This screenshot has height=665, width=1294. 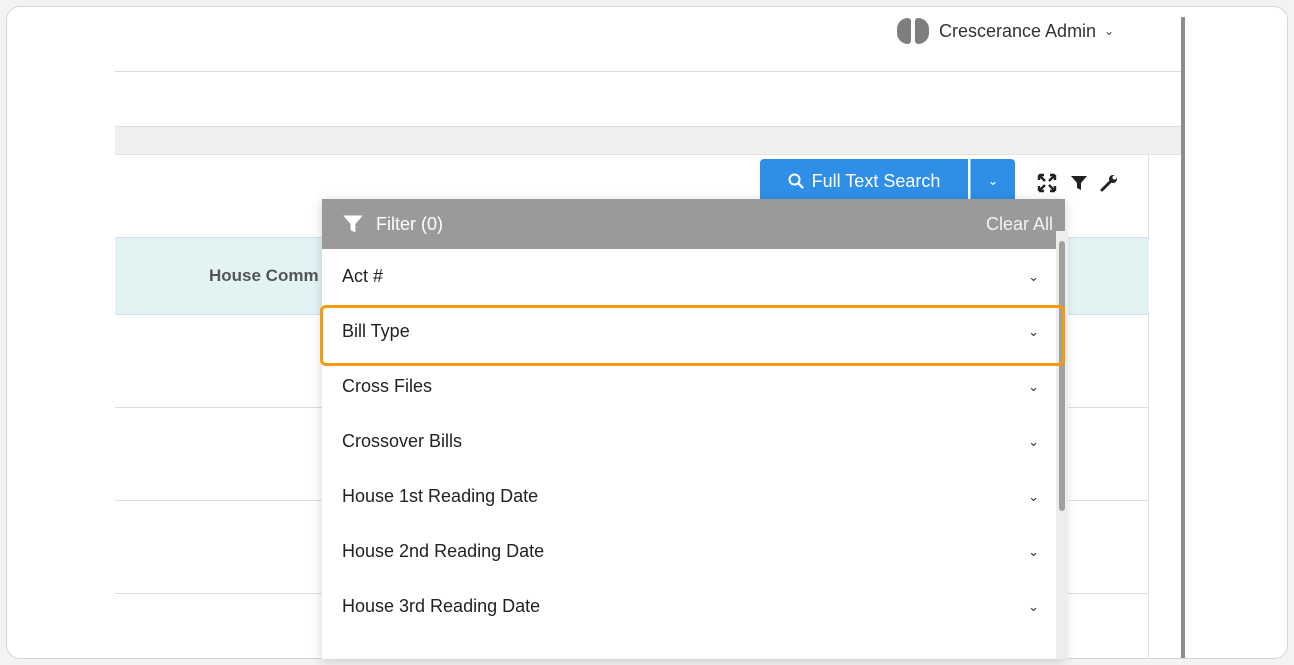 I want to click on filter-title: Filter (0), so click(x=409, y=223).